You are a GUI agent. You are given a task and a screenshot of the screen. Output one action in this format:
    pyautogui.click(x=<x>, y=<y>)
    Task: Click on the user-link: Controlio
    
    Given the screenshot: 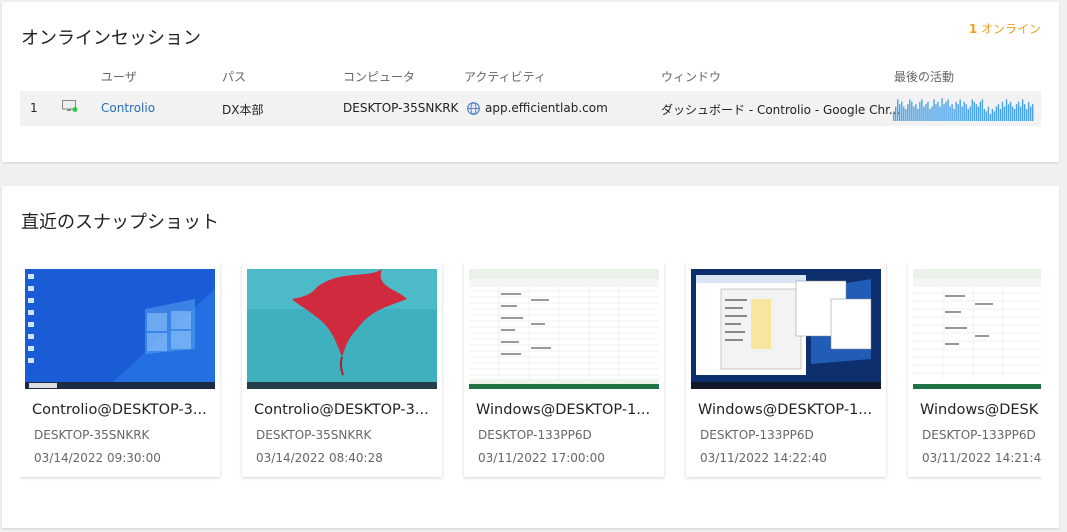 What is the action you would take?
    pyautogui.click(x=128, y=108)
    